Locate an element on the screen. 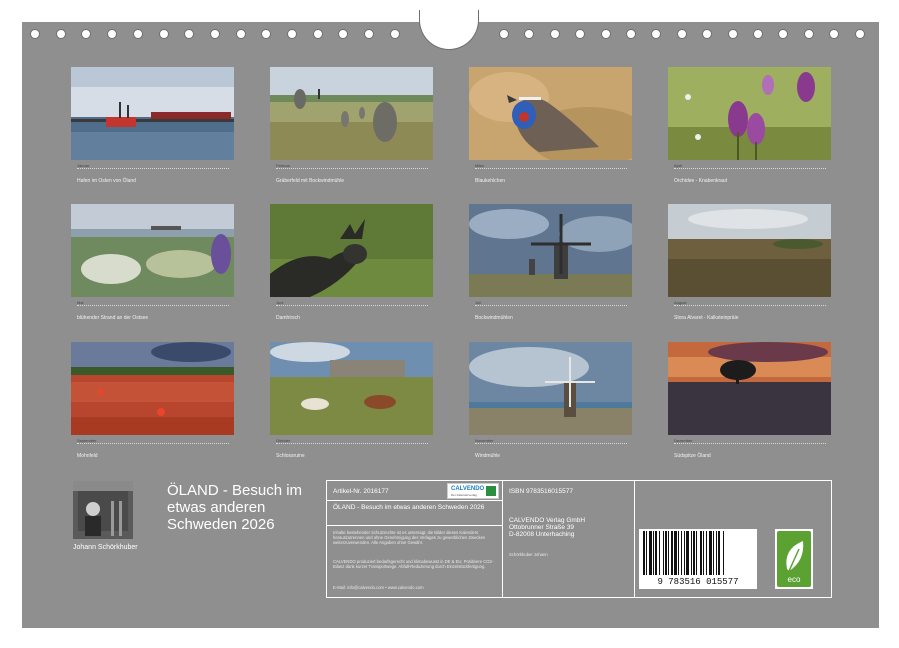 The width and height of the screenshot is (899, 648). orchid-image is located at coordinates (749, 113).